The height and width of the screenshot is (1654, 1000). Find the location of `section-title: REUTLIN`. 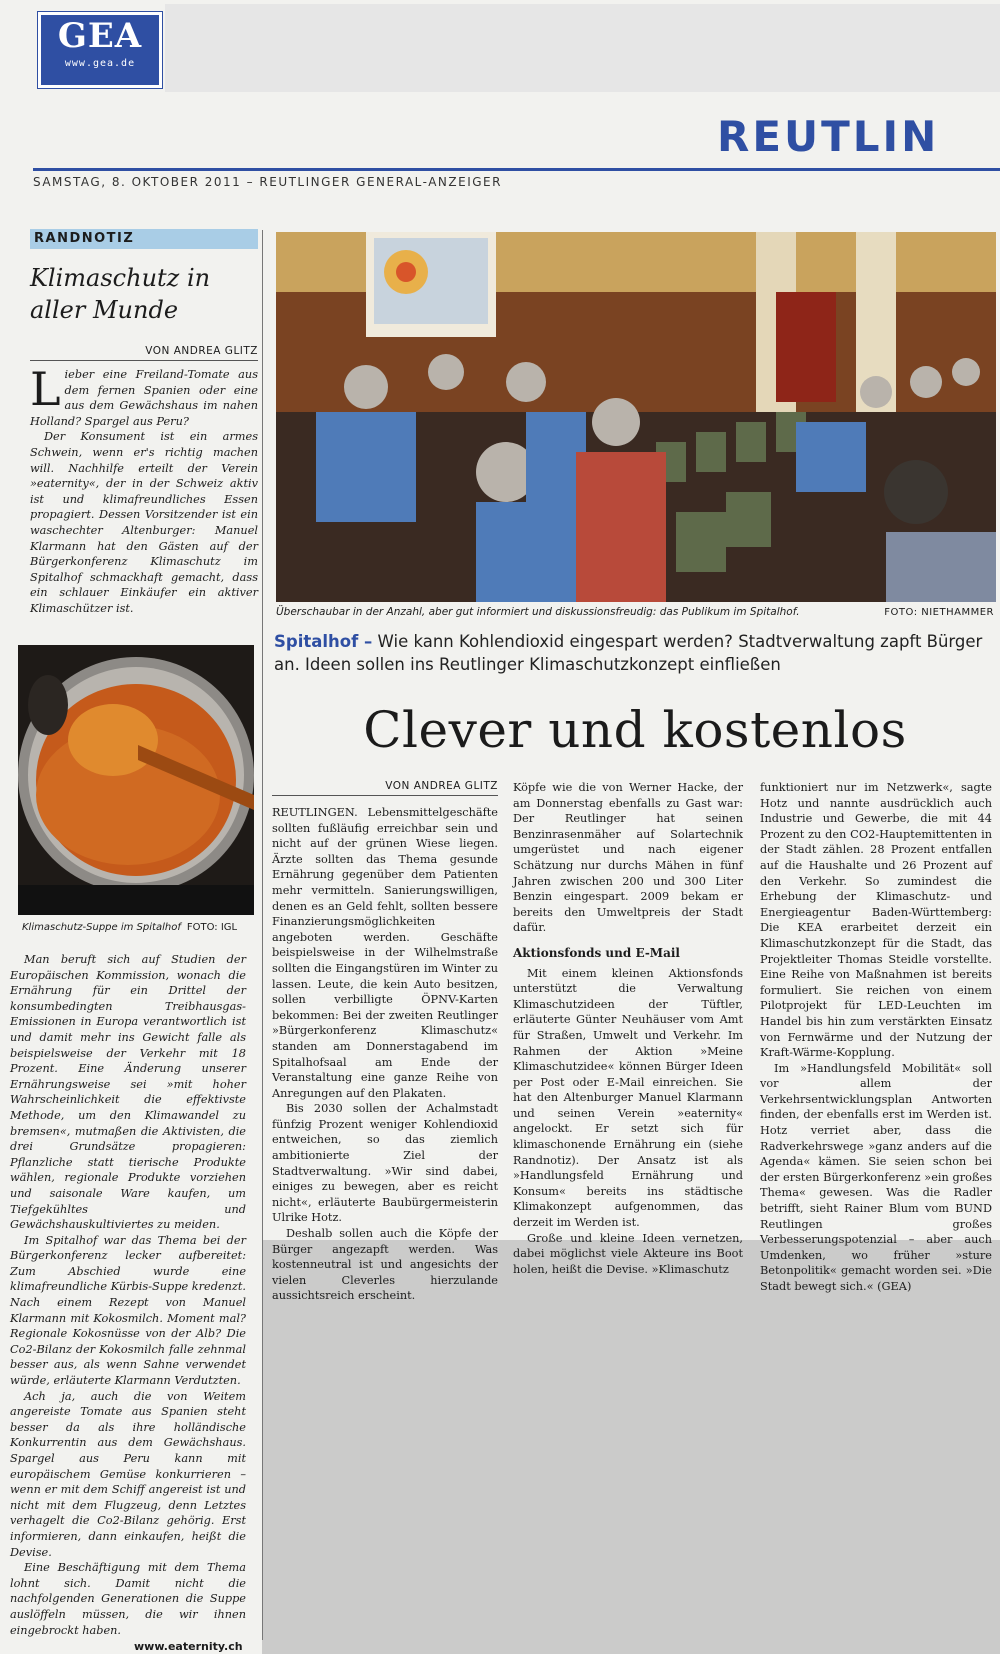

section-title: REUTLIN is located at coordinates (828, 136).